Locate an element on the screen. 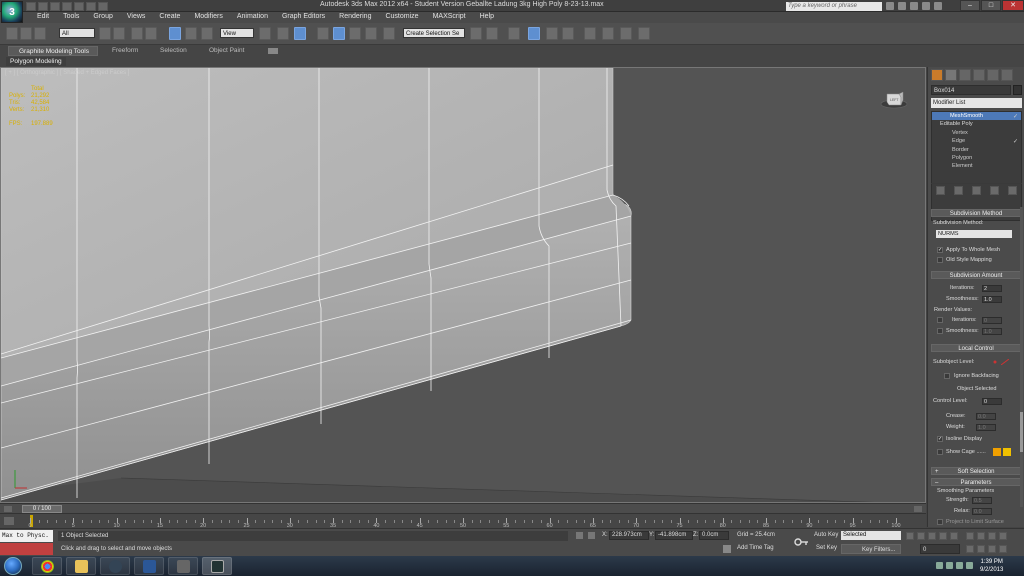 The image size is (1024, 576). modify-tab-icon is located at coordinates (951, 75).